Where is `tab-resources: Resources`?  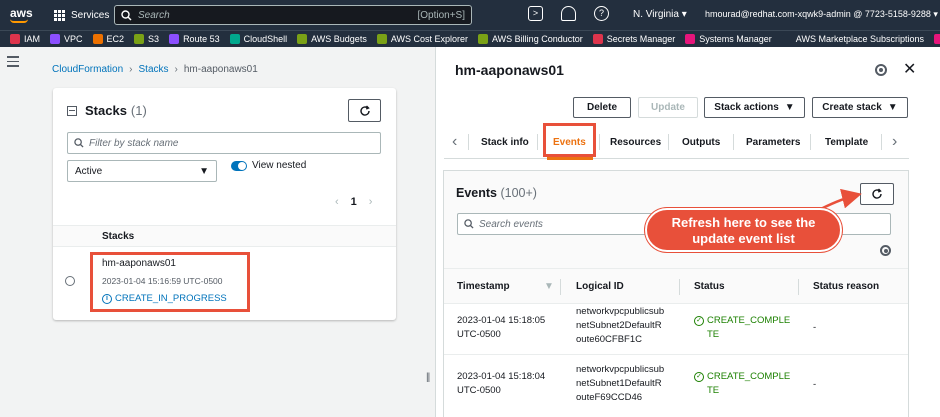 tab-resources: Resources is located at coordinates (635, 142).